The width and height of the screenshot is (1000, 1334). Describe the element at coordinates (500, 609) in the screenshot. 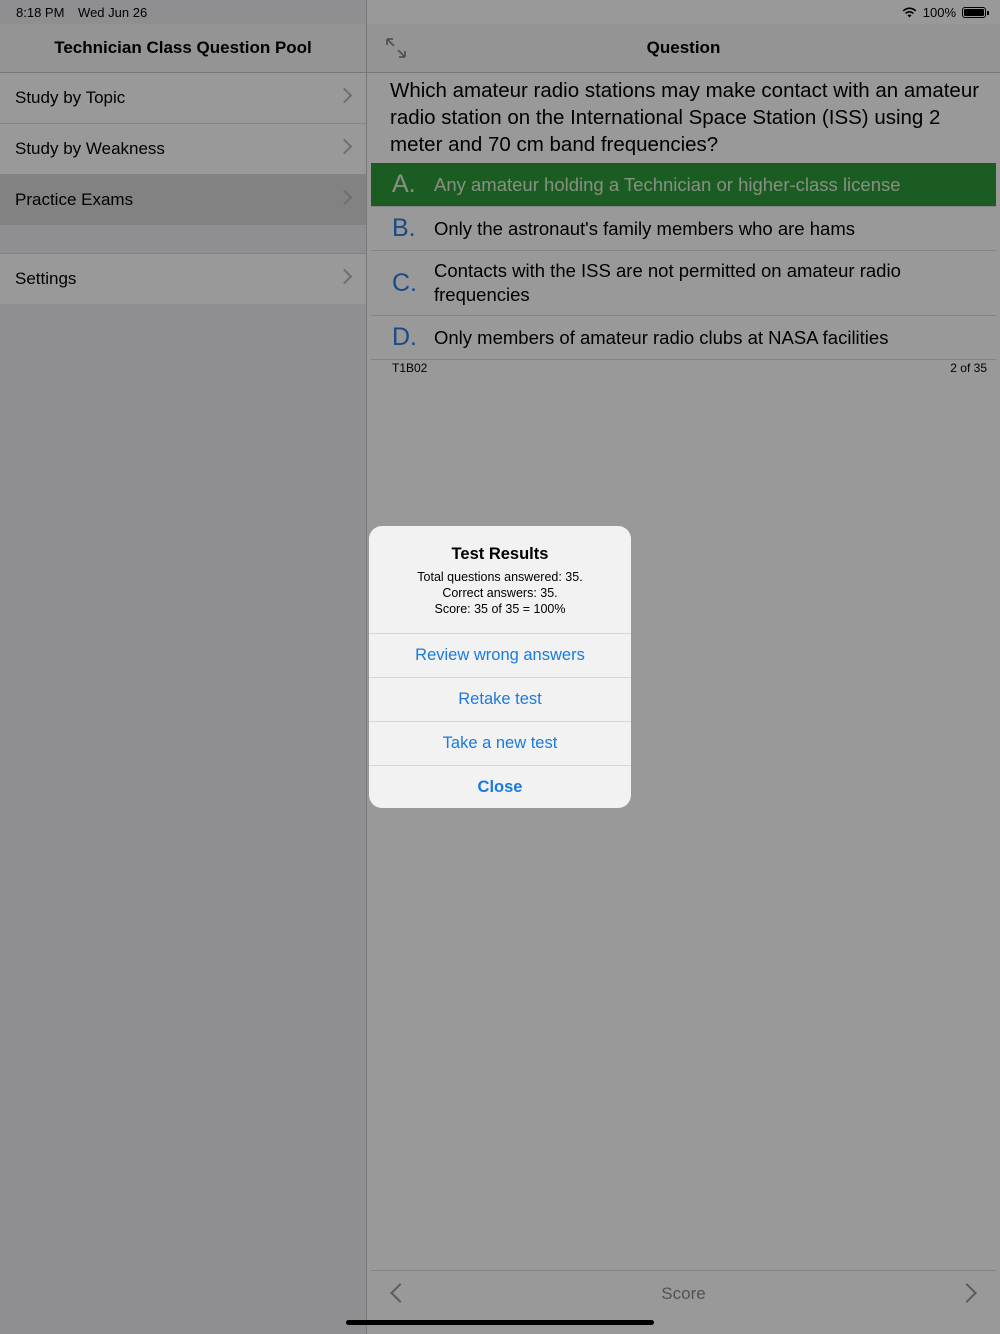

I see `alert-line-score: Score: 35 of 35 = 100%` at that location.